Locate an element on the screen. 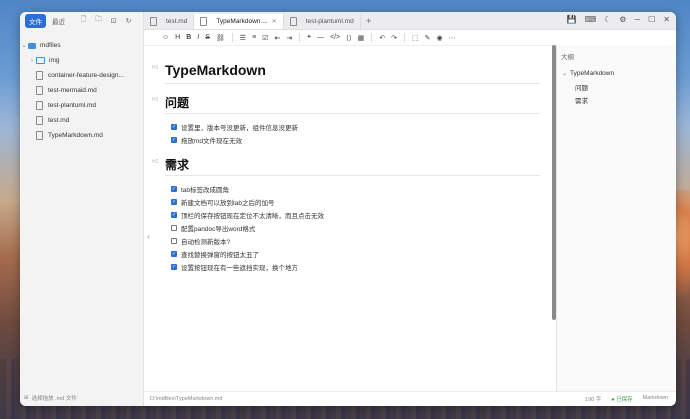  tree-item-file: test-plantuml.md is located at coordinates (81, 105).